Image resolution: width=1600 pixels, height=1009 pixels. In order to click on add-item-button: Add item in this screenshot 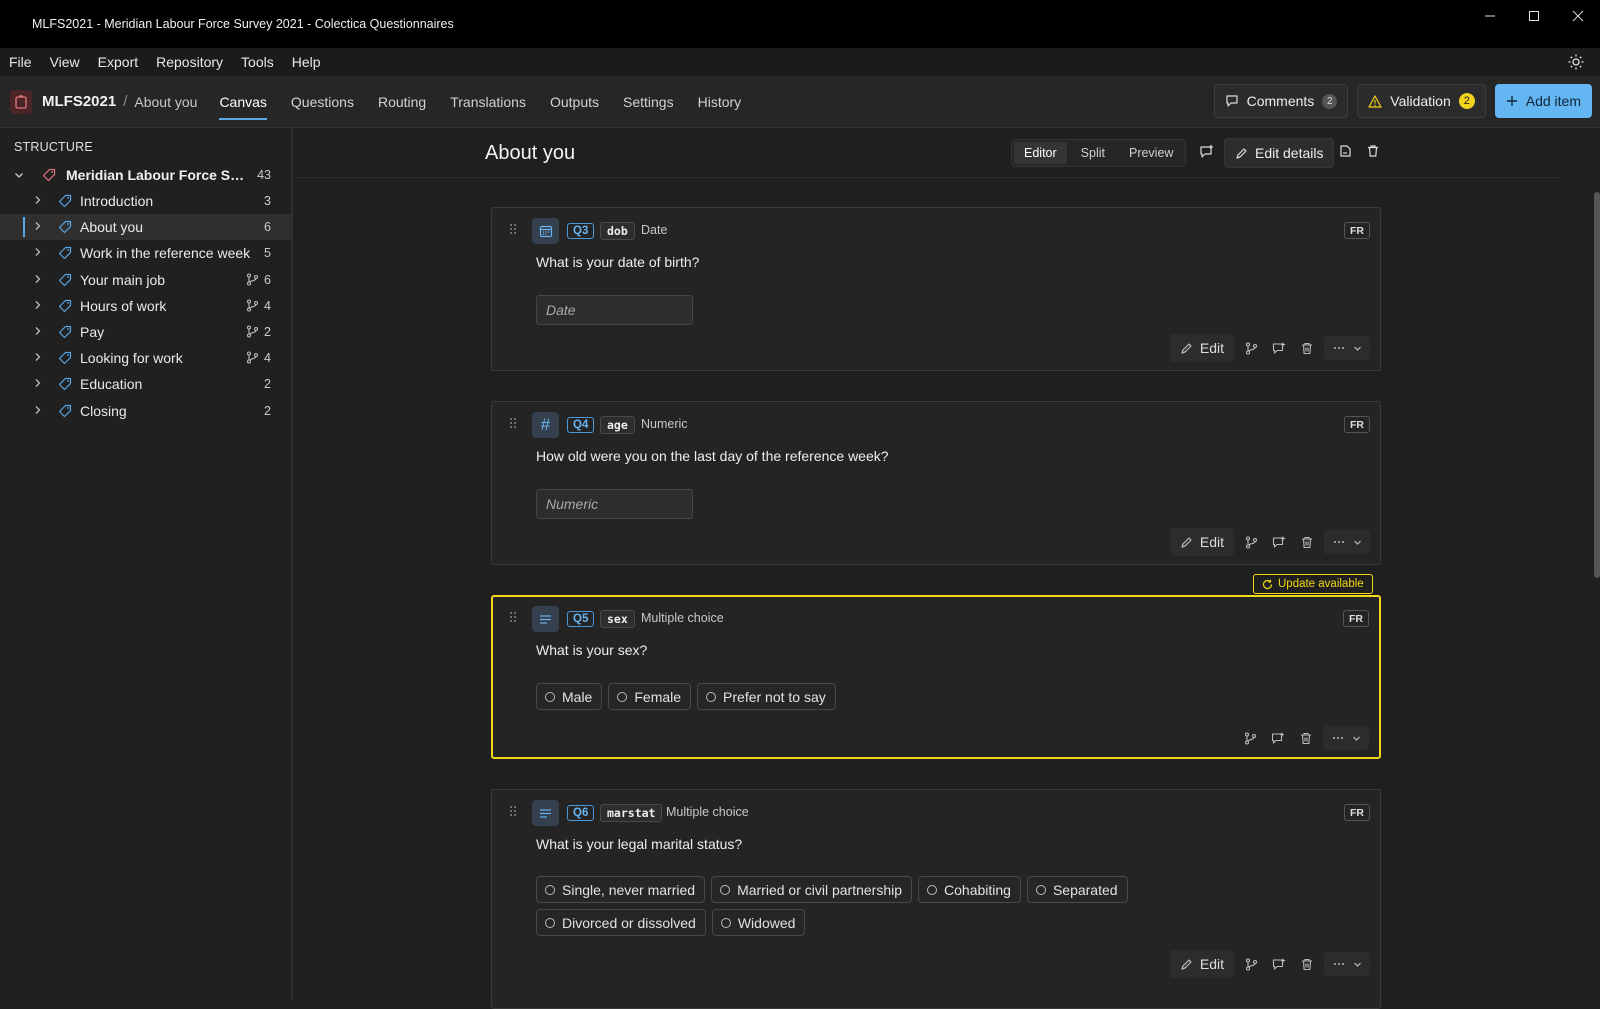, I will do `click(1543, 101)`.